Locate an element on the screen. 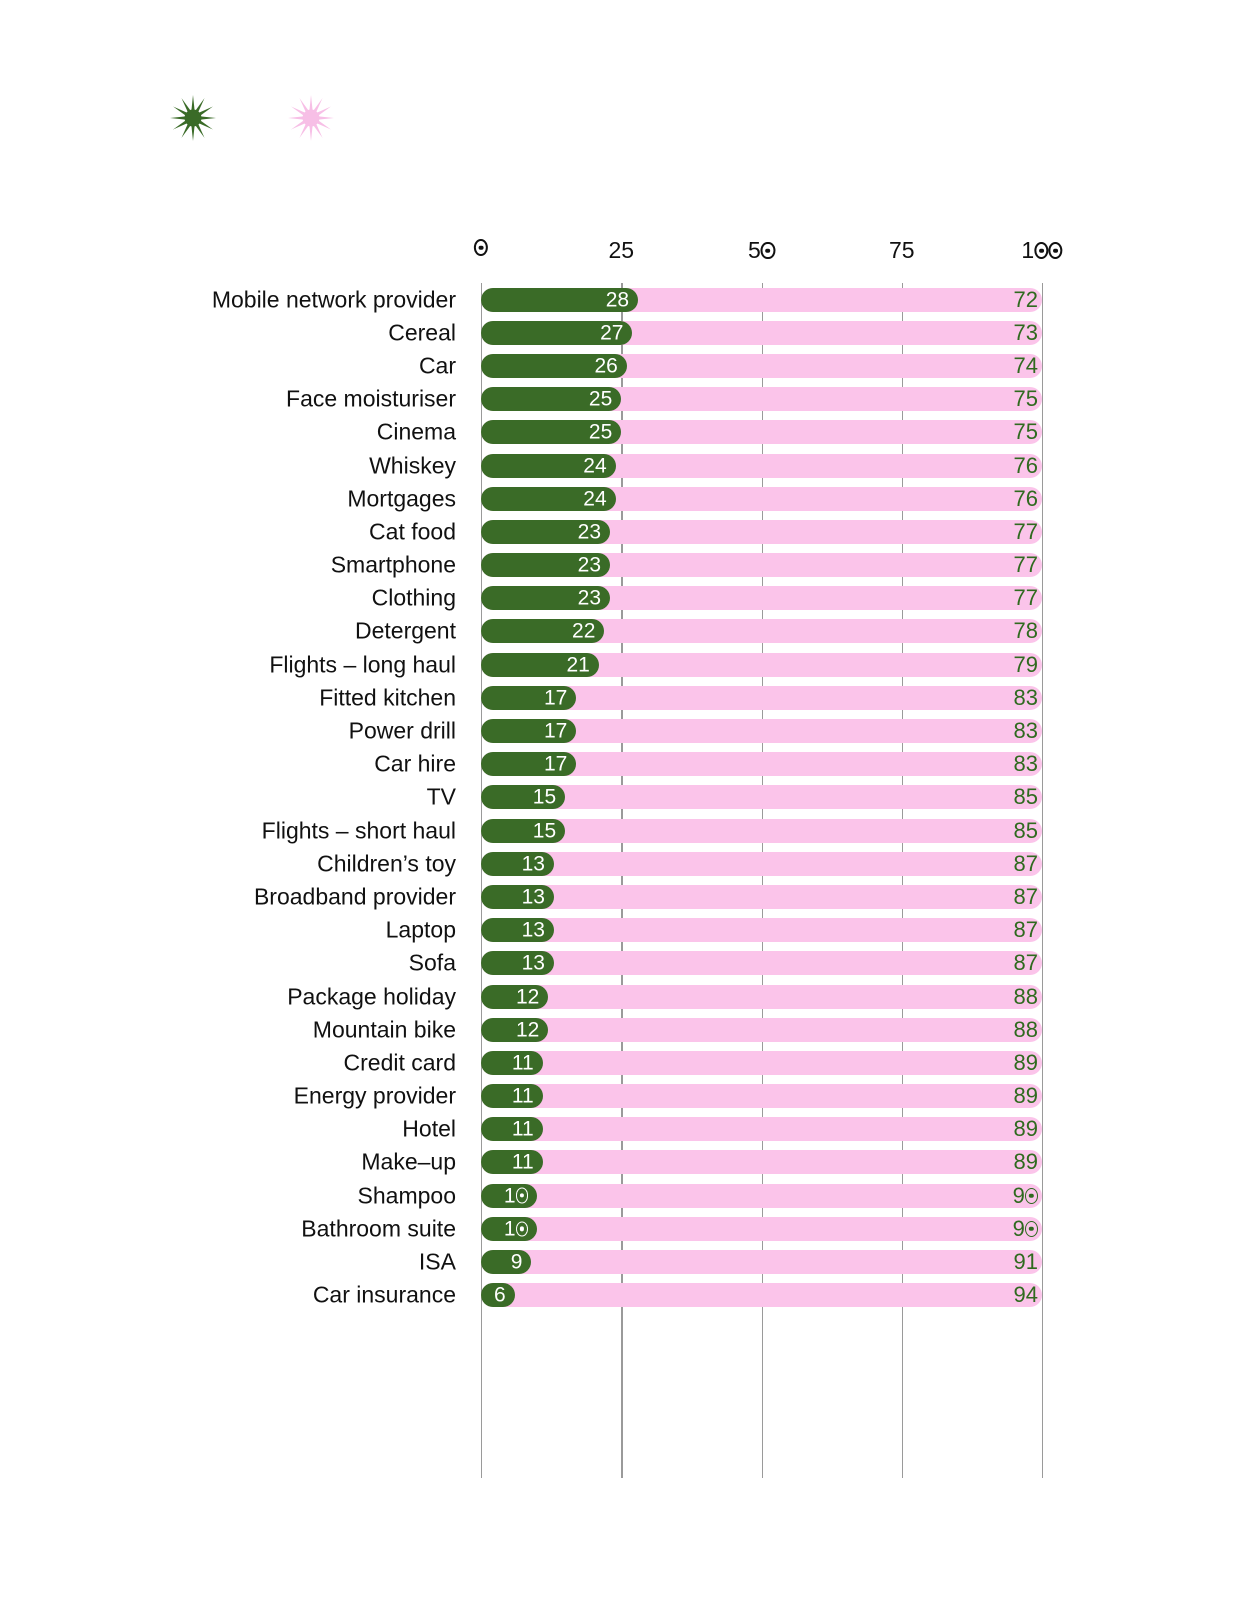 The image size is (1256, 1600). first-choice-value: 25 is located at coordinates (600, 432).